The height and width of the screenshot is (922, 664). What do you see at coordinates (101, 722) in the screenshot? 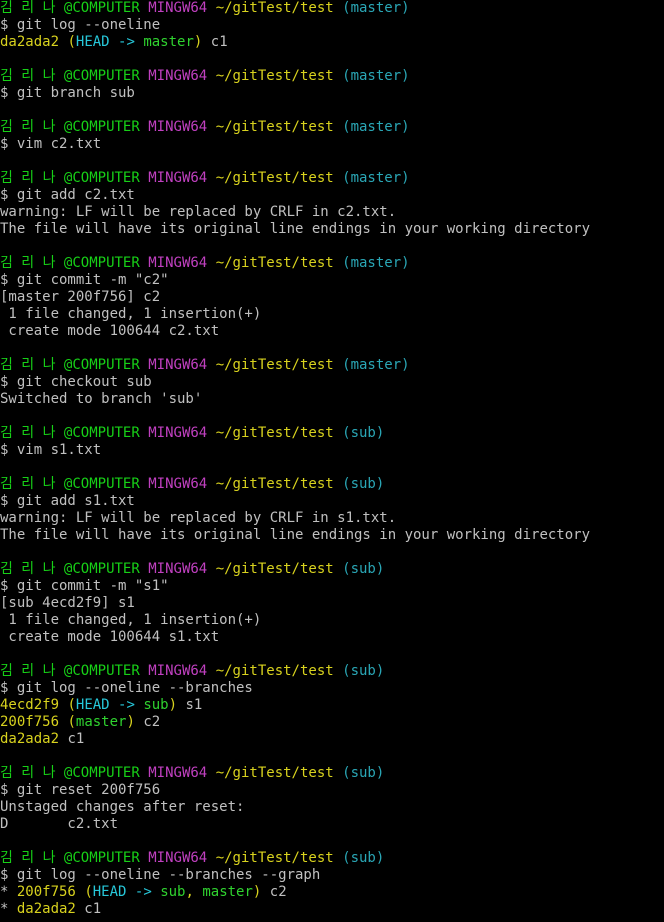
I see `branch-ref: master` at bounding box center [101, 722].